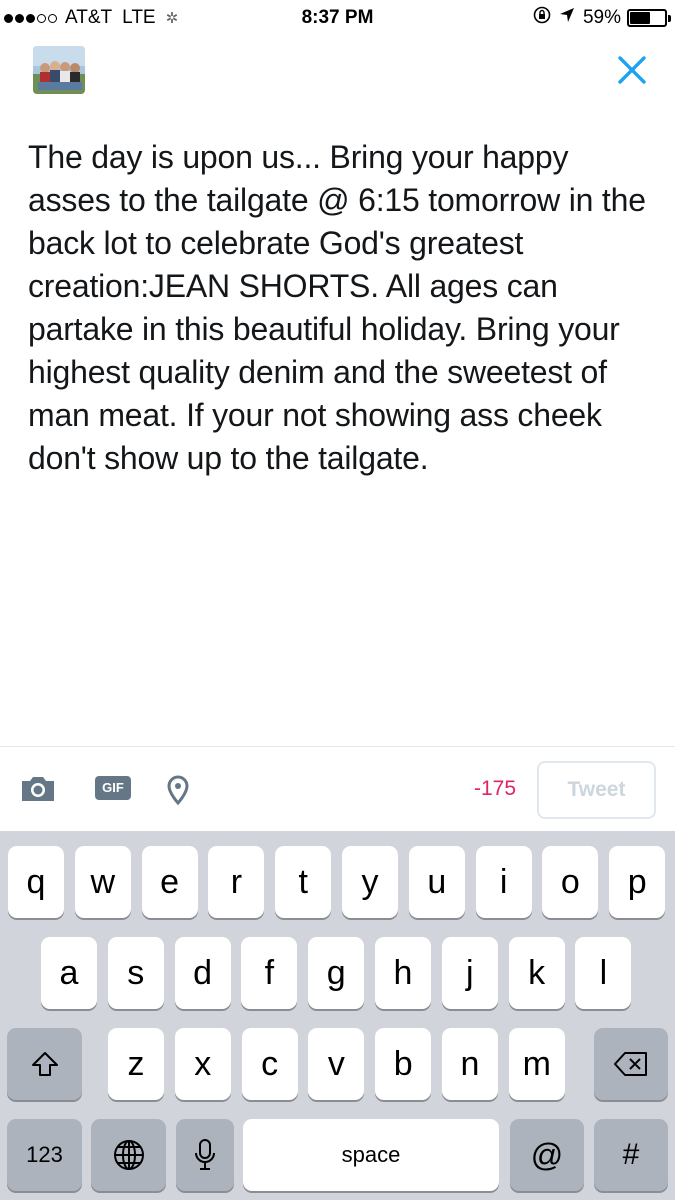 The image size is (675, 1200). I want to click on close-icon, so click(632, 70).